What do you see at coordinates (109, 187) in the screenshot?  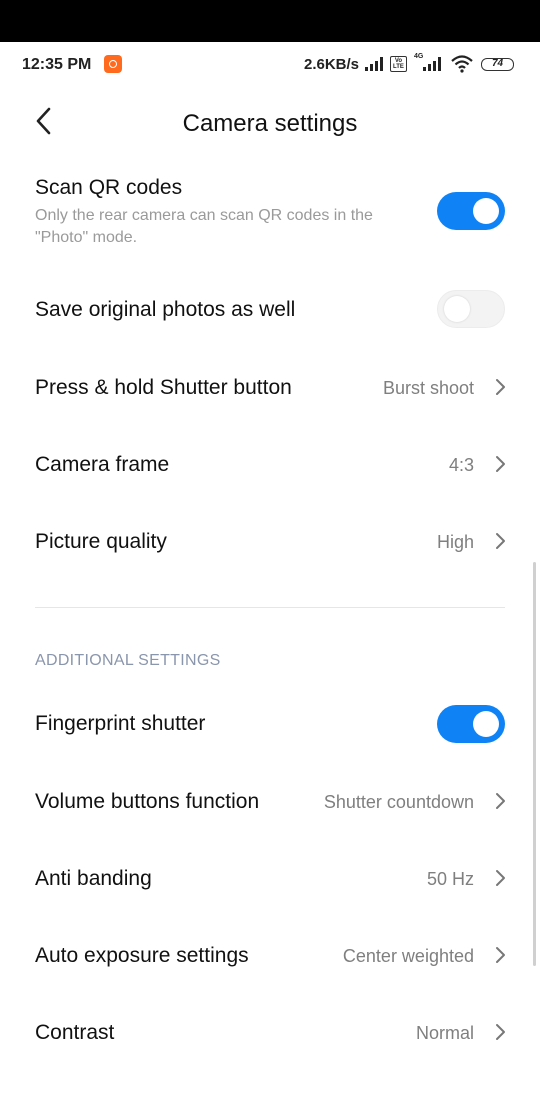 I see `setting-label: Scan QR codes` at bounding box center [109, 187].